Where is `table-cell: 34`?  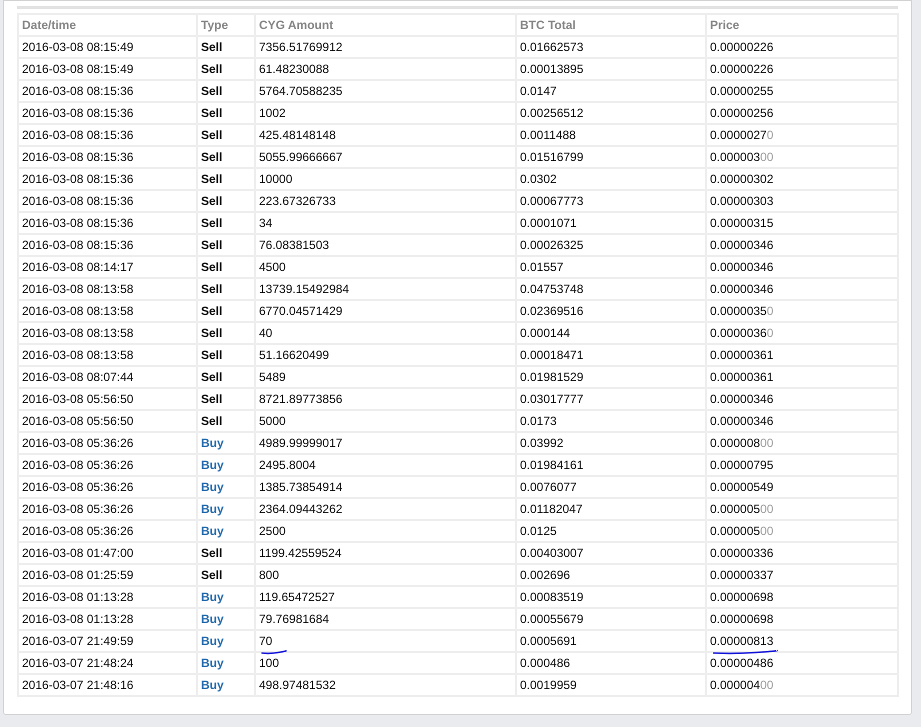
table-cell: 34 is located at coordinates (385, 223).